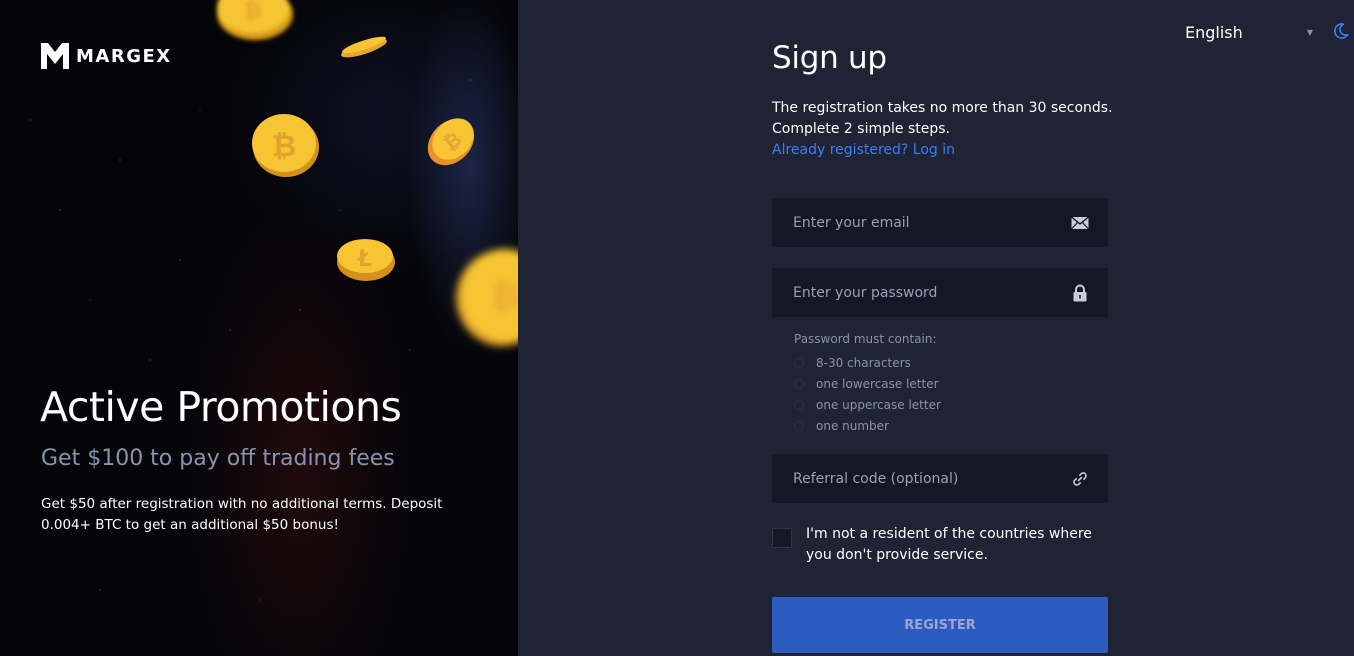 This screenshot has width=1354, height=656. What do you see at coordinates (878, 404) in the screenshot?
I see `password-rule-label: one uppercase letter` at bounding box center [878, 404].